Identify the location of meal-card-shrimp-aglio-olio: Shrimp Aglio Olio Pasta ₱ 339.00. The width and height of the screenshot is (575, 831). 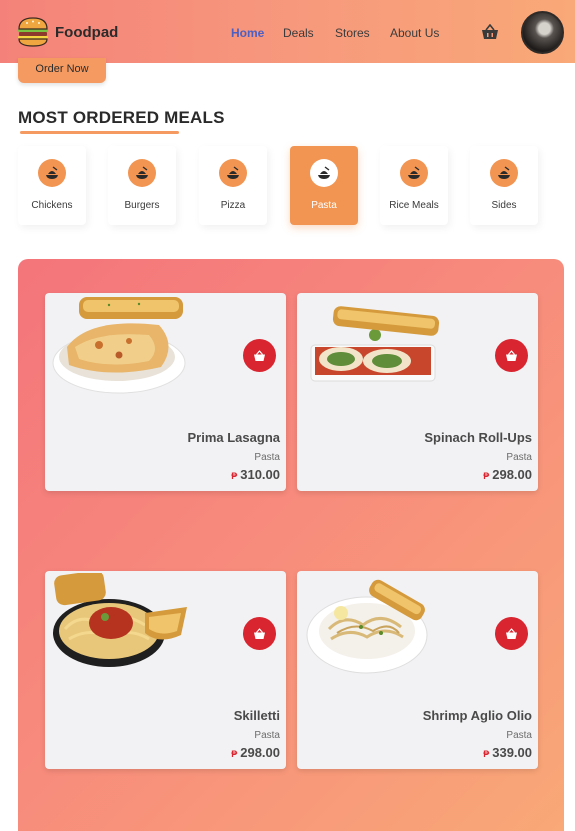
(417, 670).